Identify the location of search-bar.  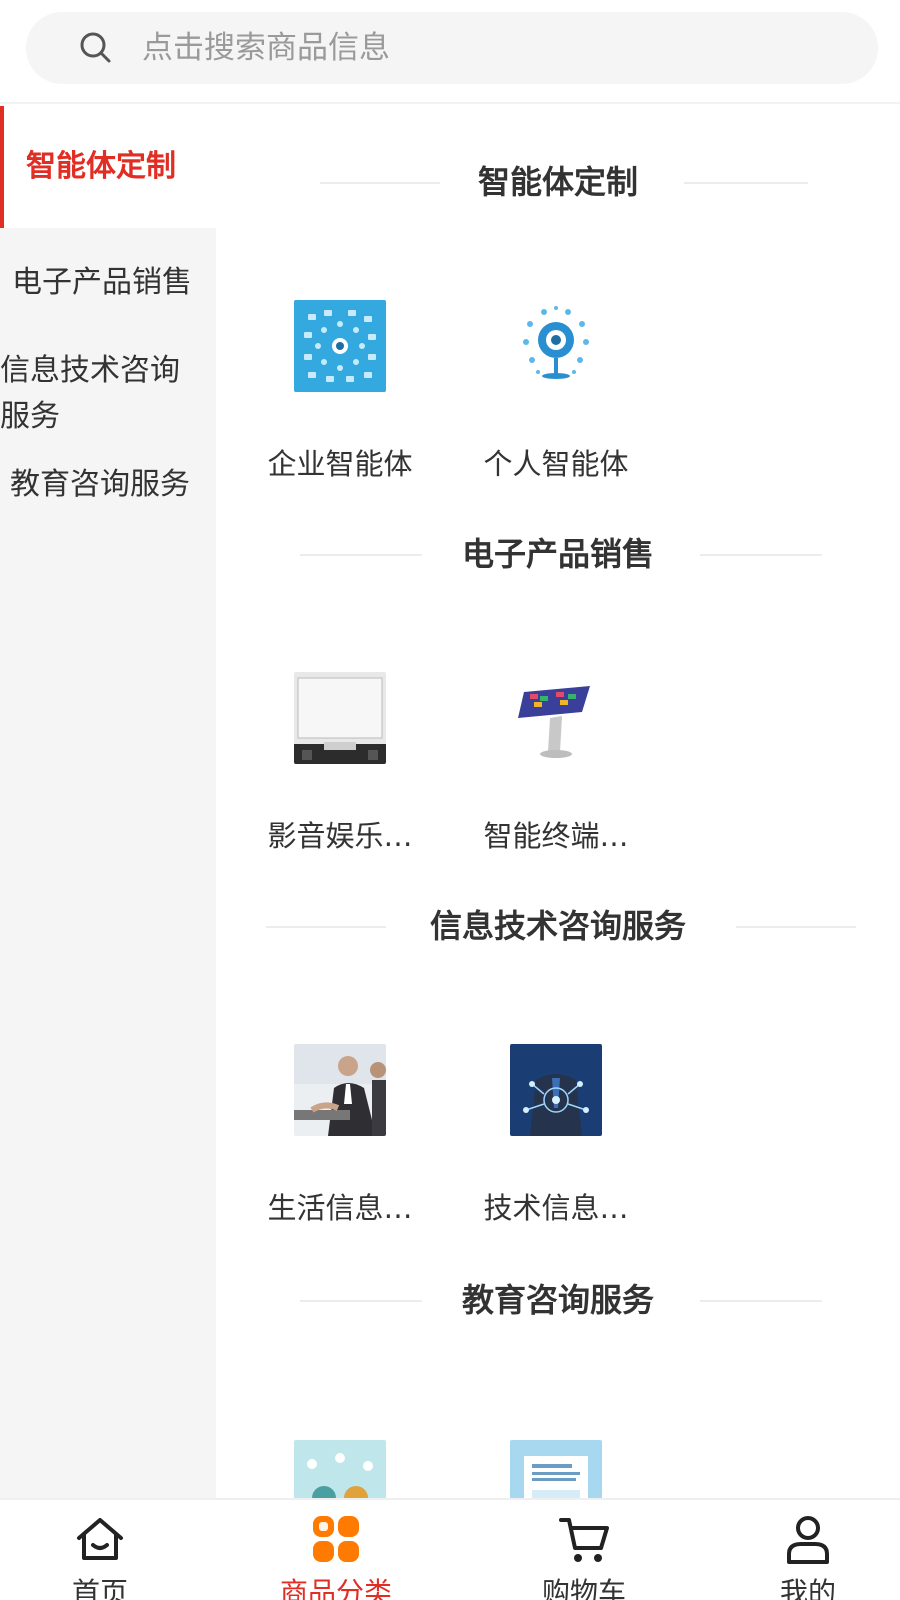
(452, 48).